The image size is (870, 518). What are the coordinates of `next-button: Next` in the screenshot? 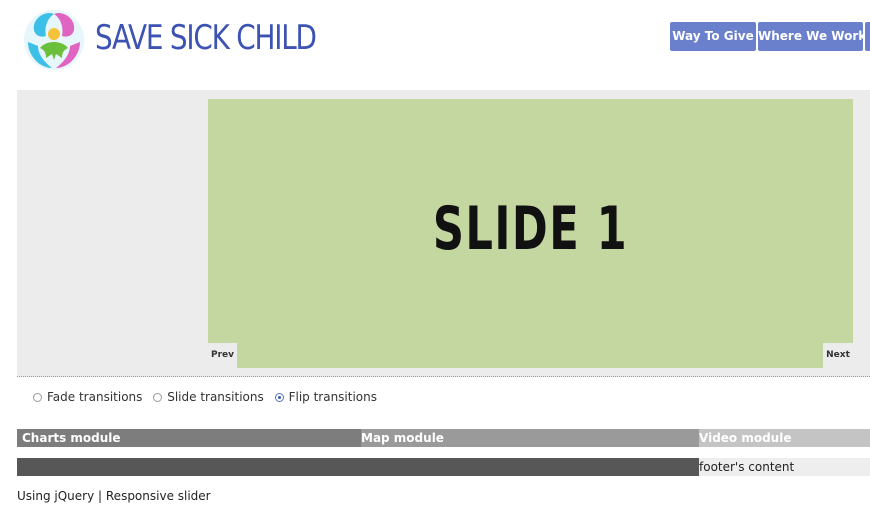 It's located at (838, 355).